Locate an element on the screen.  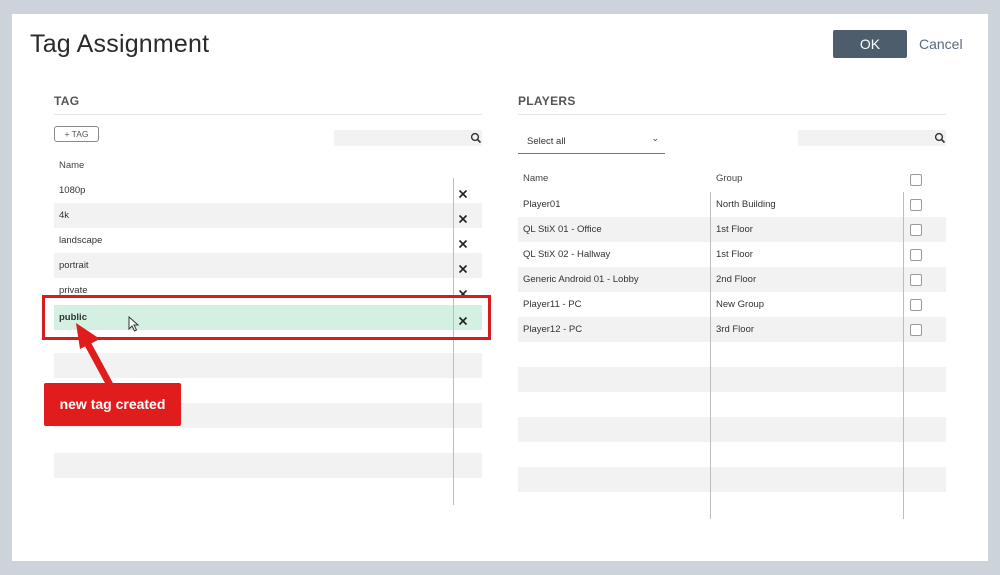
player-row: QL StiX 02 - Hallway 1st Floor is located at coordinates (732, 254).